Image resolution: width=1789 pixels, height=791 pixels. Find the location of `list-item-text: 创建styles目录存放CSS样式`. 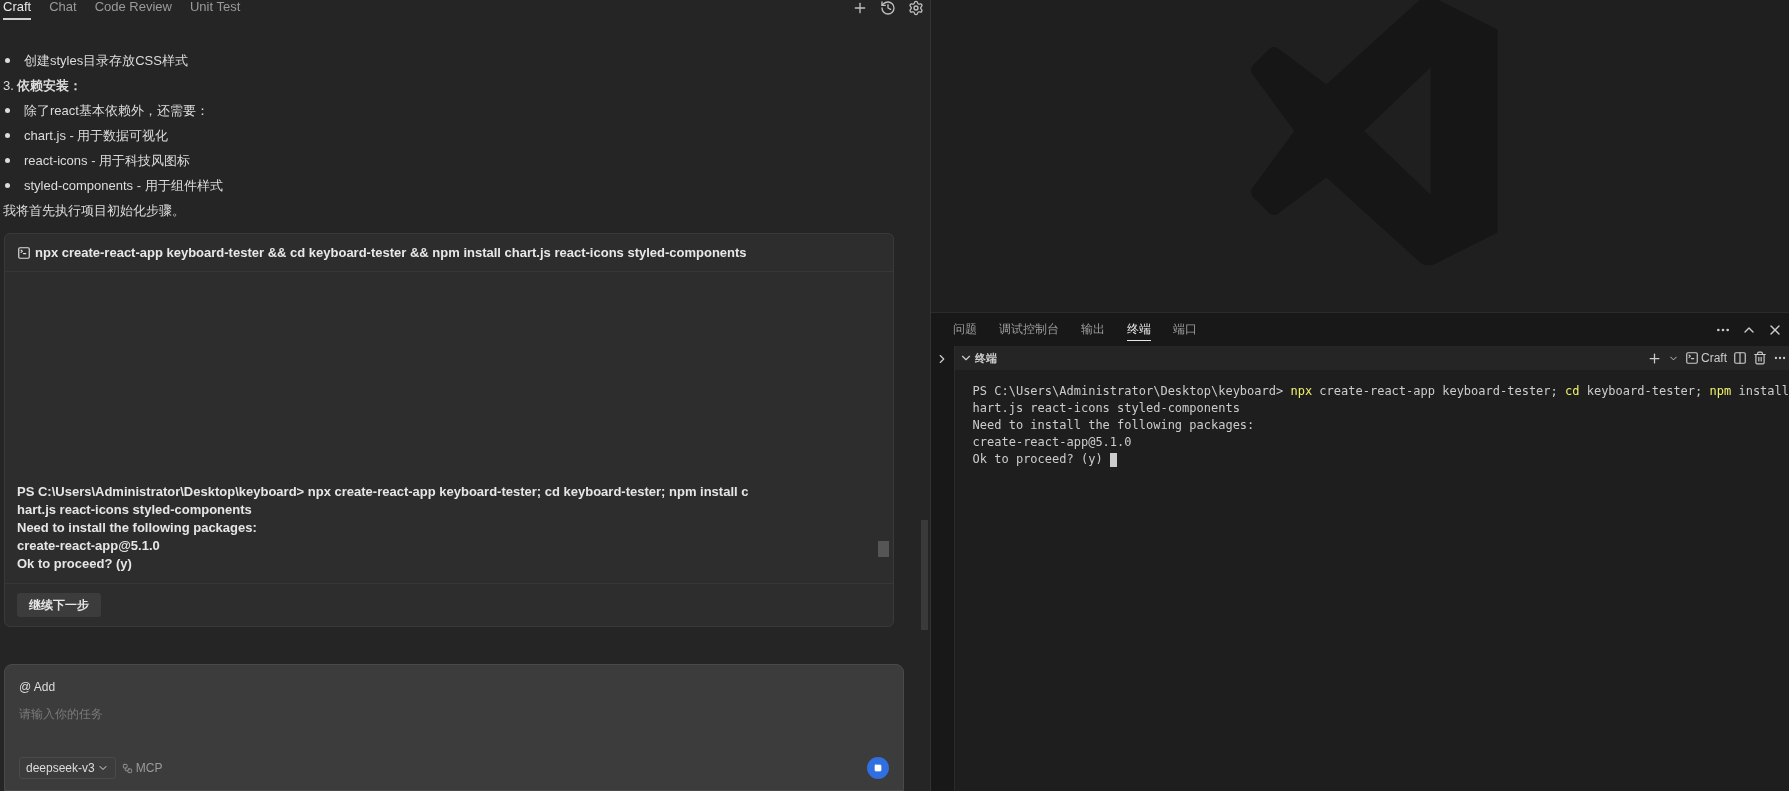

list-item-text: 创建styles目录存放CSS样式 is located at coordinates (106, 60).